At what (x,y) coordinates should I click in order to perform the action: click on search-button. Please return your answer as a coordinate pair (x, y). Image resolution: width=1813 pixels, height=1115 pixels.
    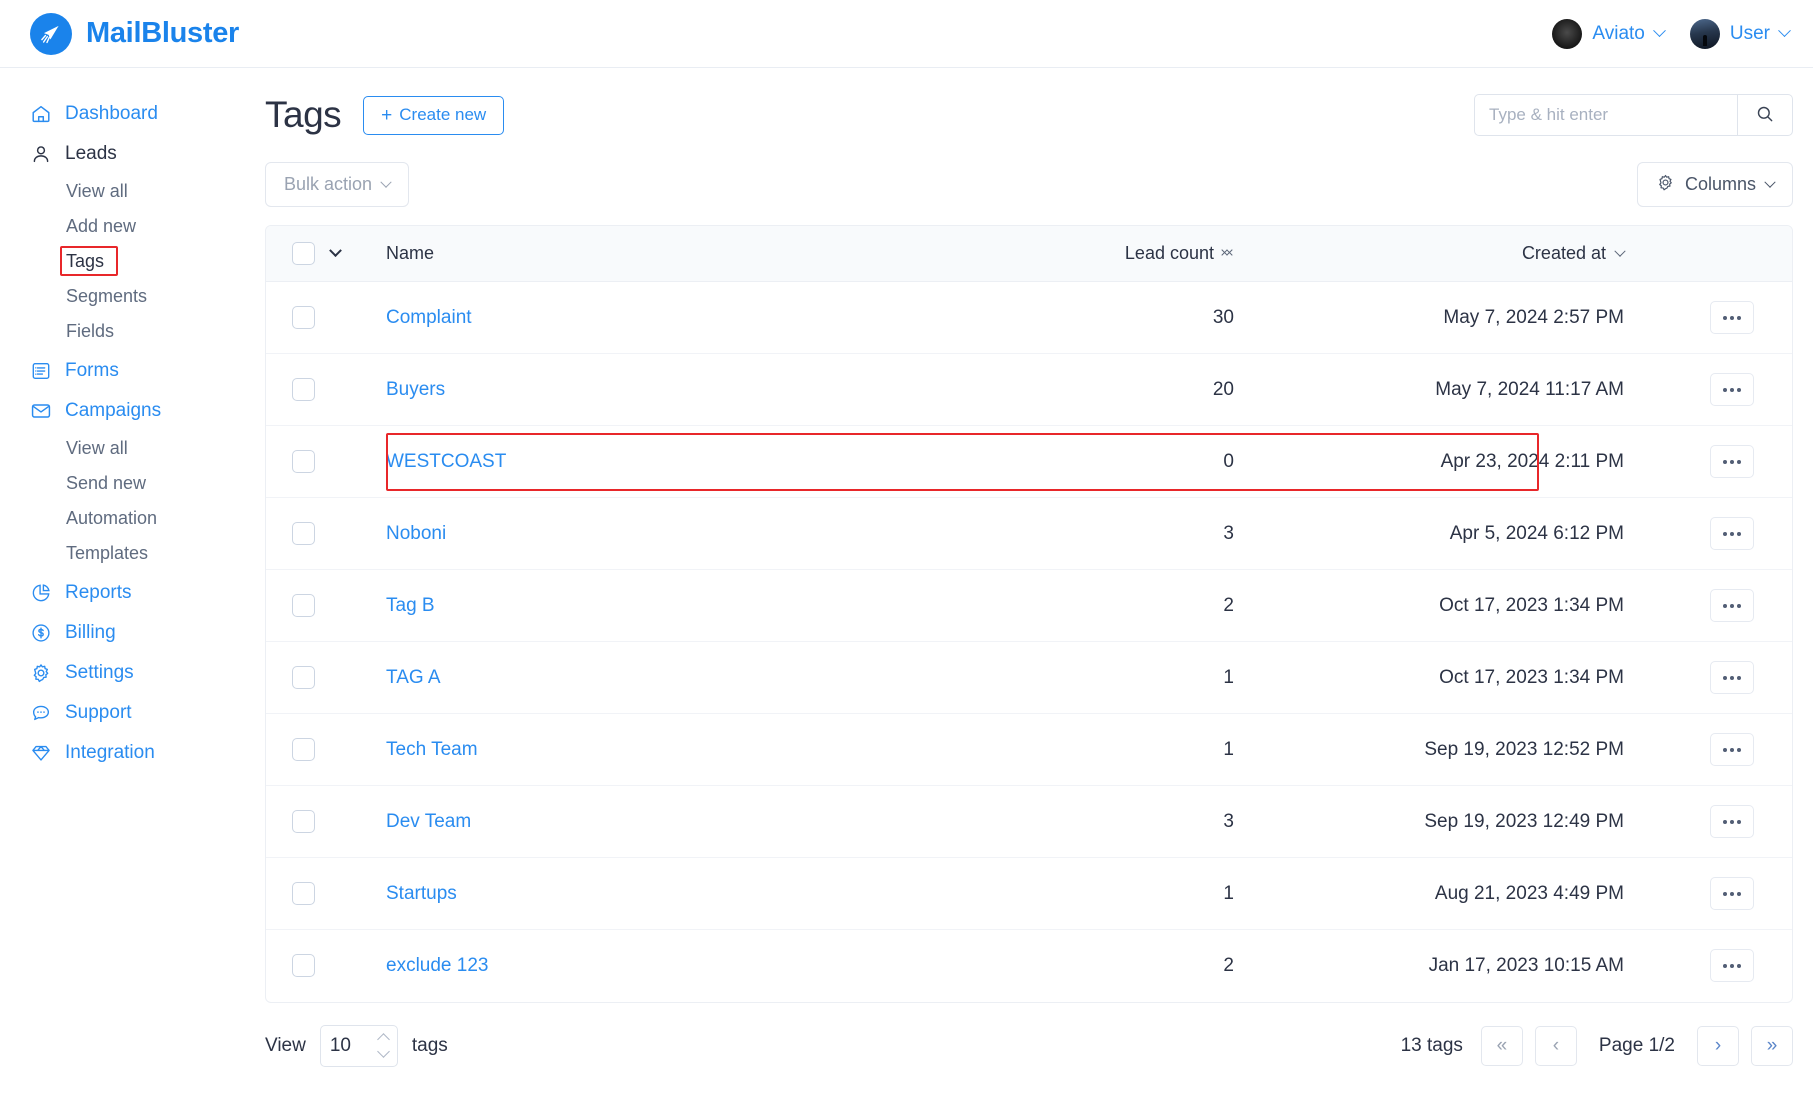
    Looking at the image, I should click on (1765, 115).